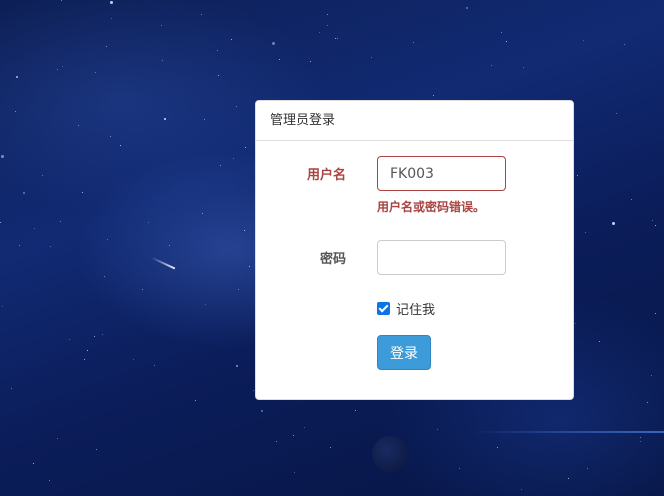 The height and width of the screenshot is (496, 664). I want to click on error-message: 用户名或密码错误。, so click(431, 207).